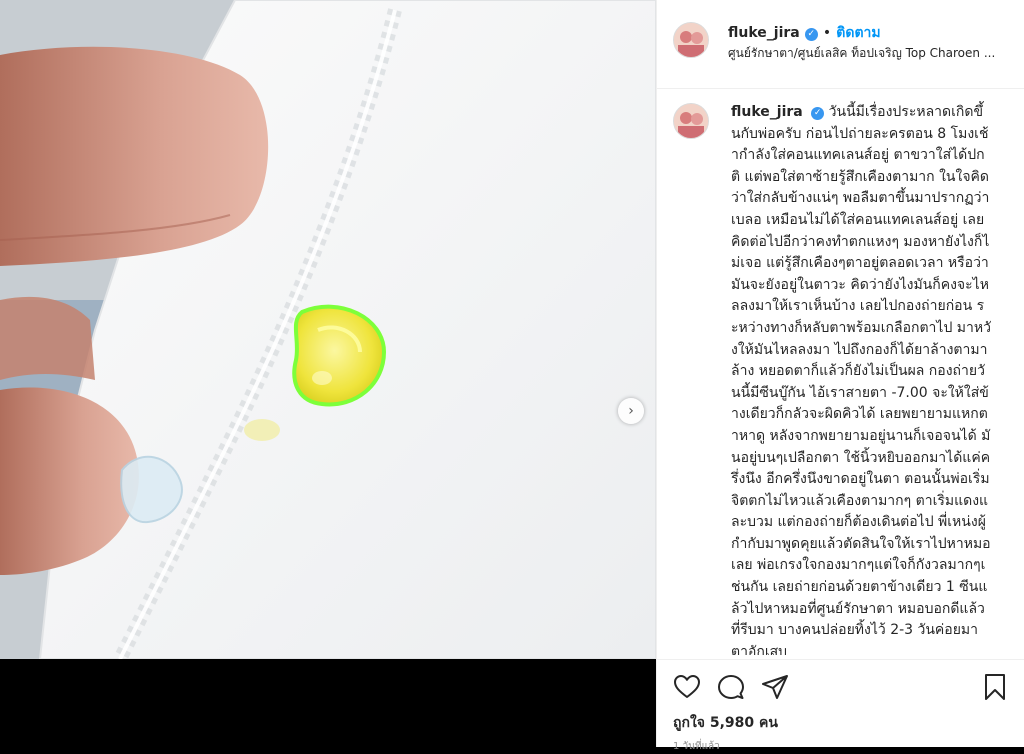 The width and height of the screenshot is (1024, 754). I want to click on carousel-next-button: ›, so click(631, 411).